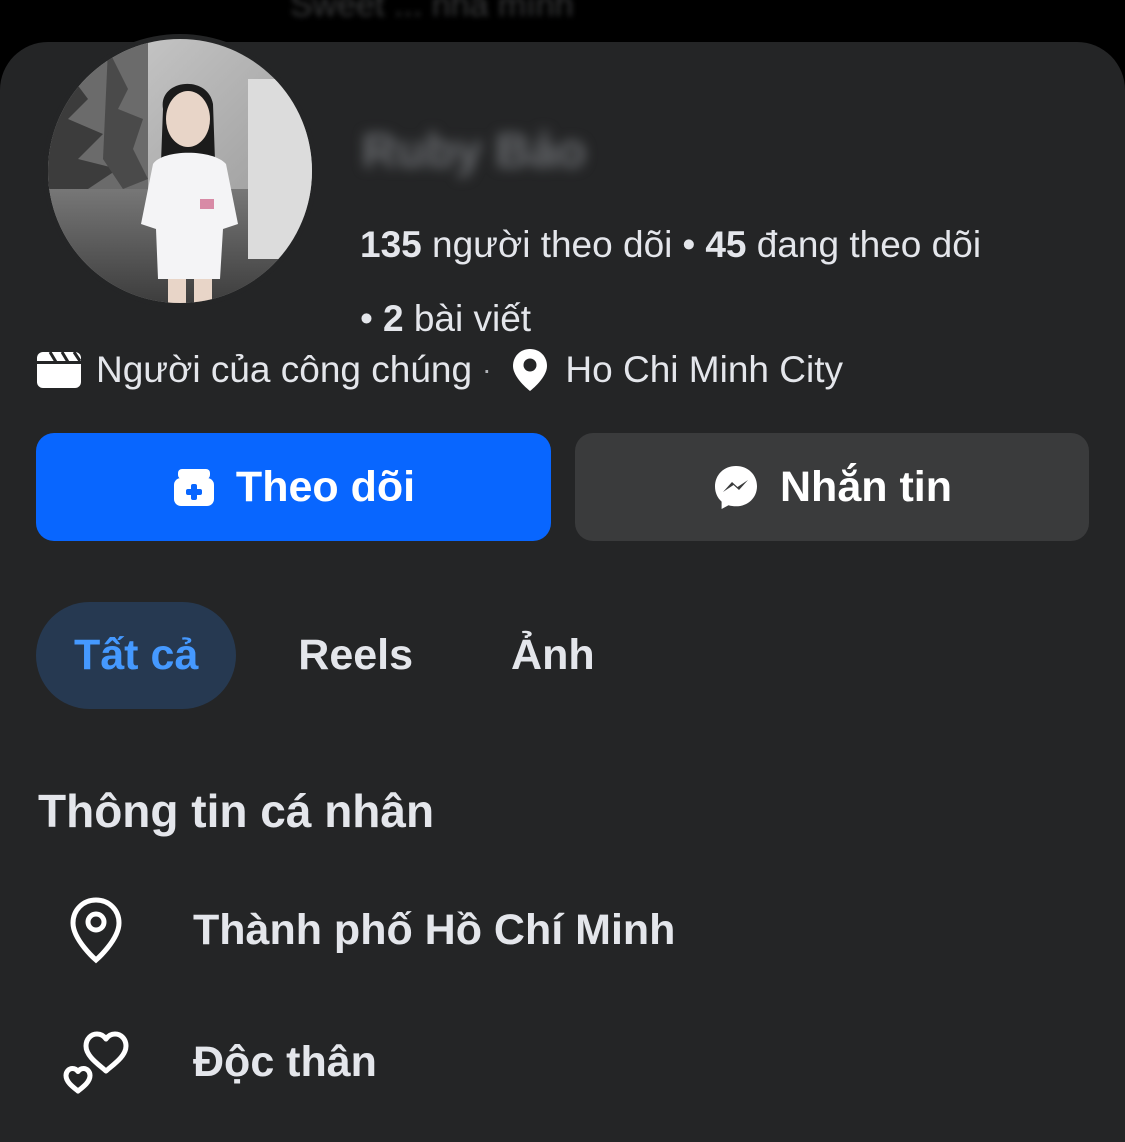 The image size is (1125, 1142). I want to click on posts-stat: 2 bài viết, so click(457, 318).